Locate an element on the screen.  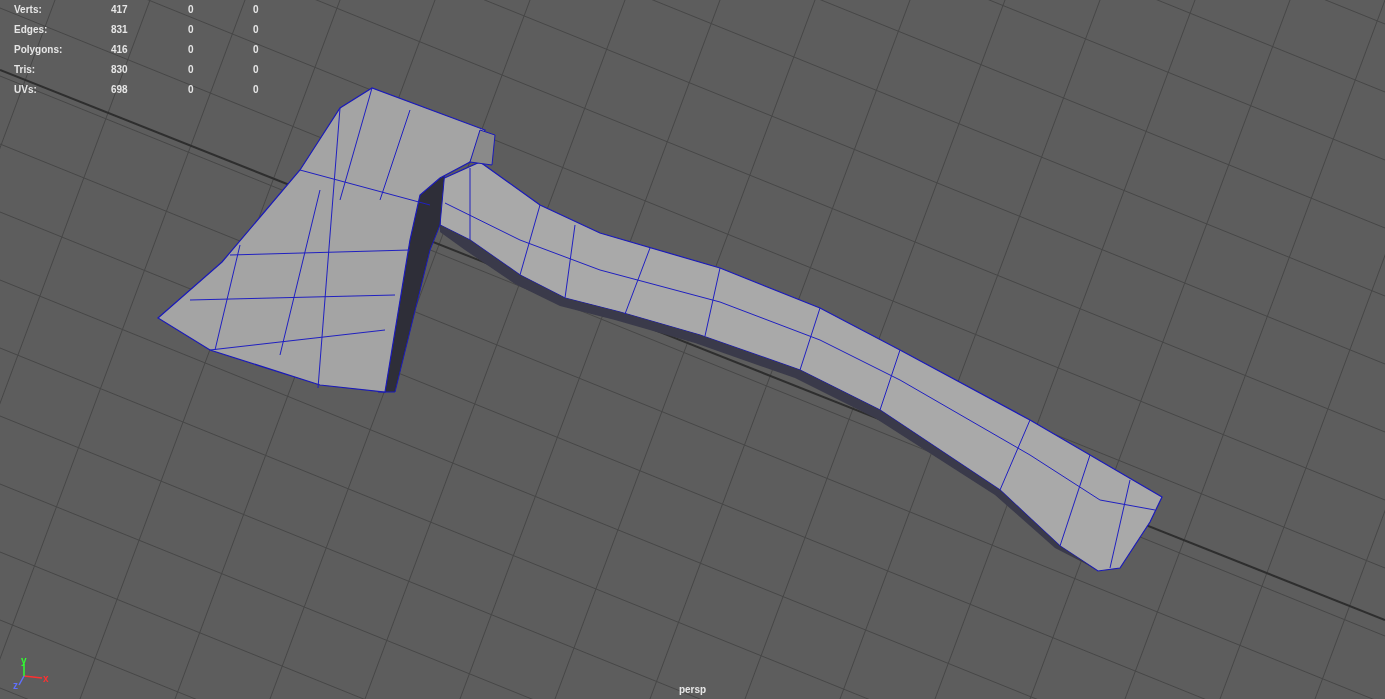
stat-label: Verts: is located at coordinates (28, 10).